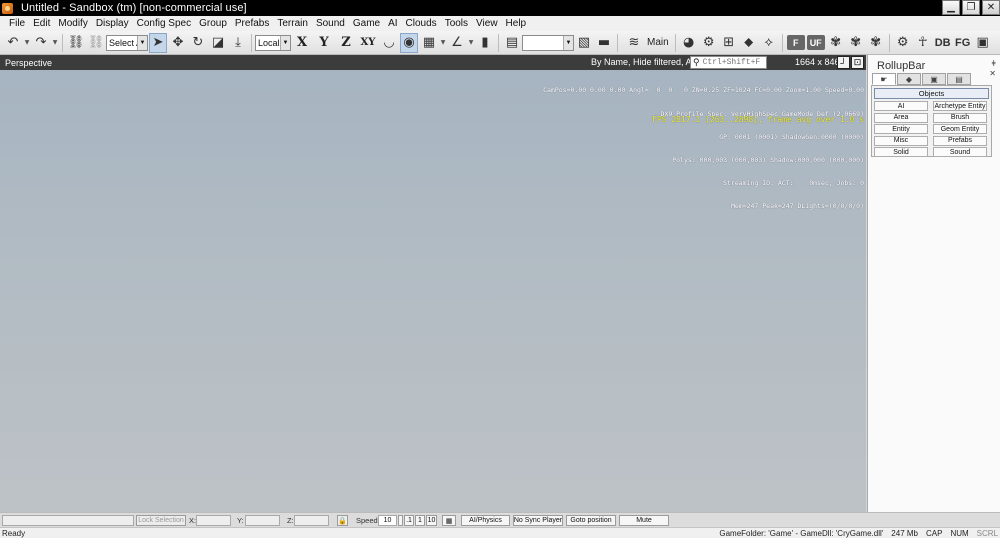  I want to click on particle-icon: ⟡, so click(769, 43).